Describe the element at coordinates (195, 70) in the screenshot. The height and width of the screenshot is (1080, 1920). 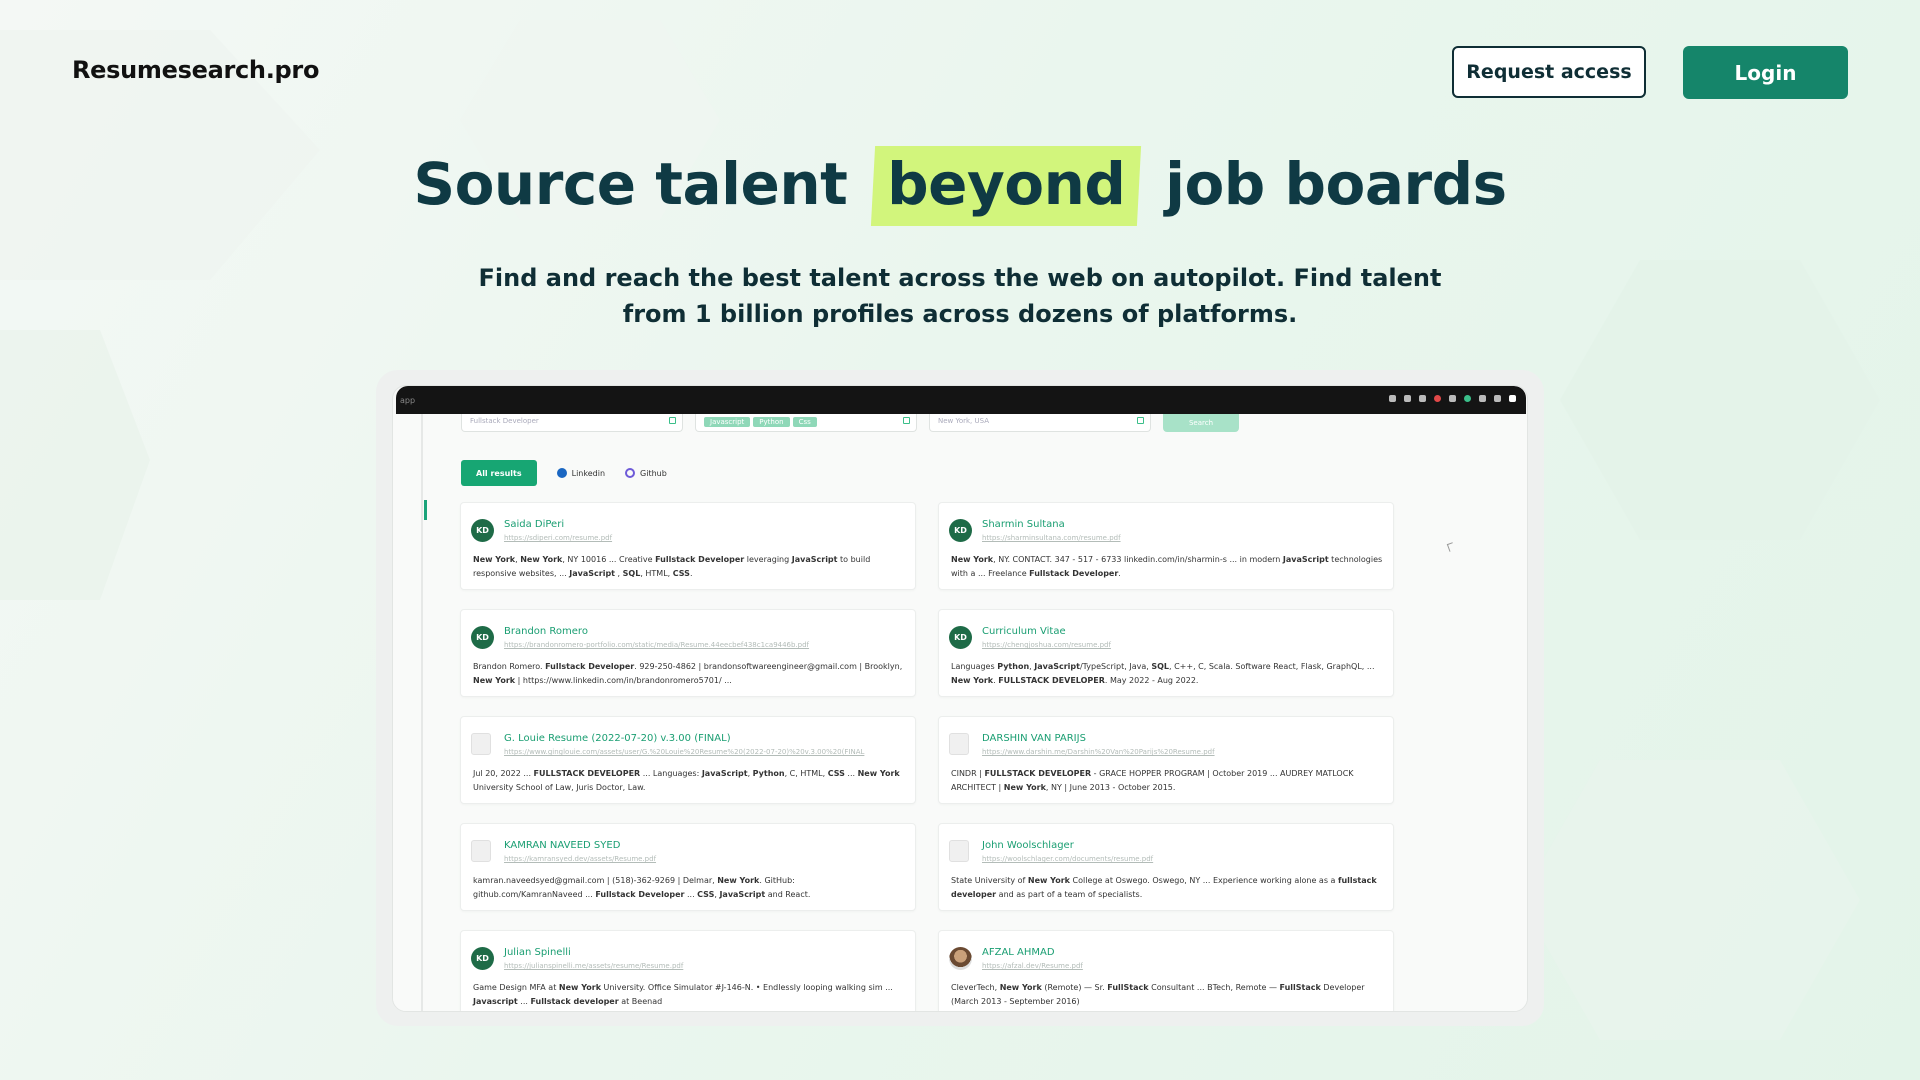
I see `brand-logo: Resumesearch.pro` at that location.